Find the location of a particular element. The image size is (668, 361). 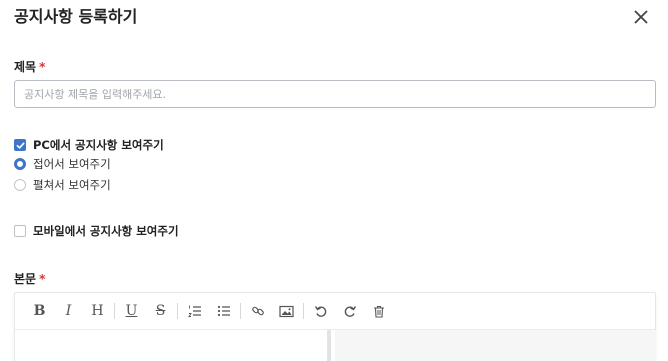

redo-button is located at coordinates (349, 311).